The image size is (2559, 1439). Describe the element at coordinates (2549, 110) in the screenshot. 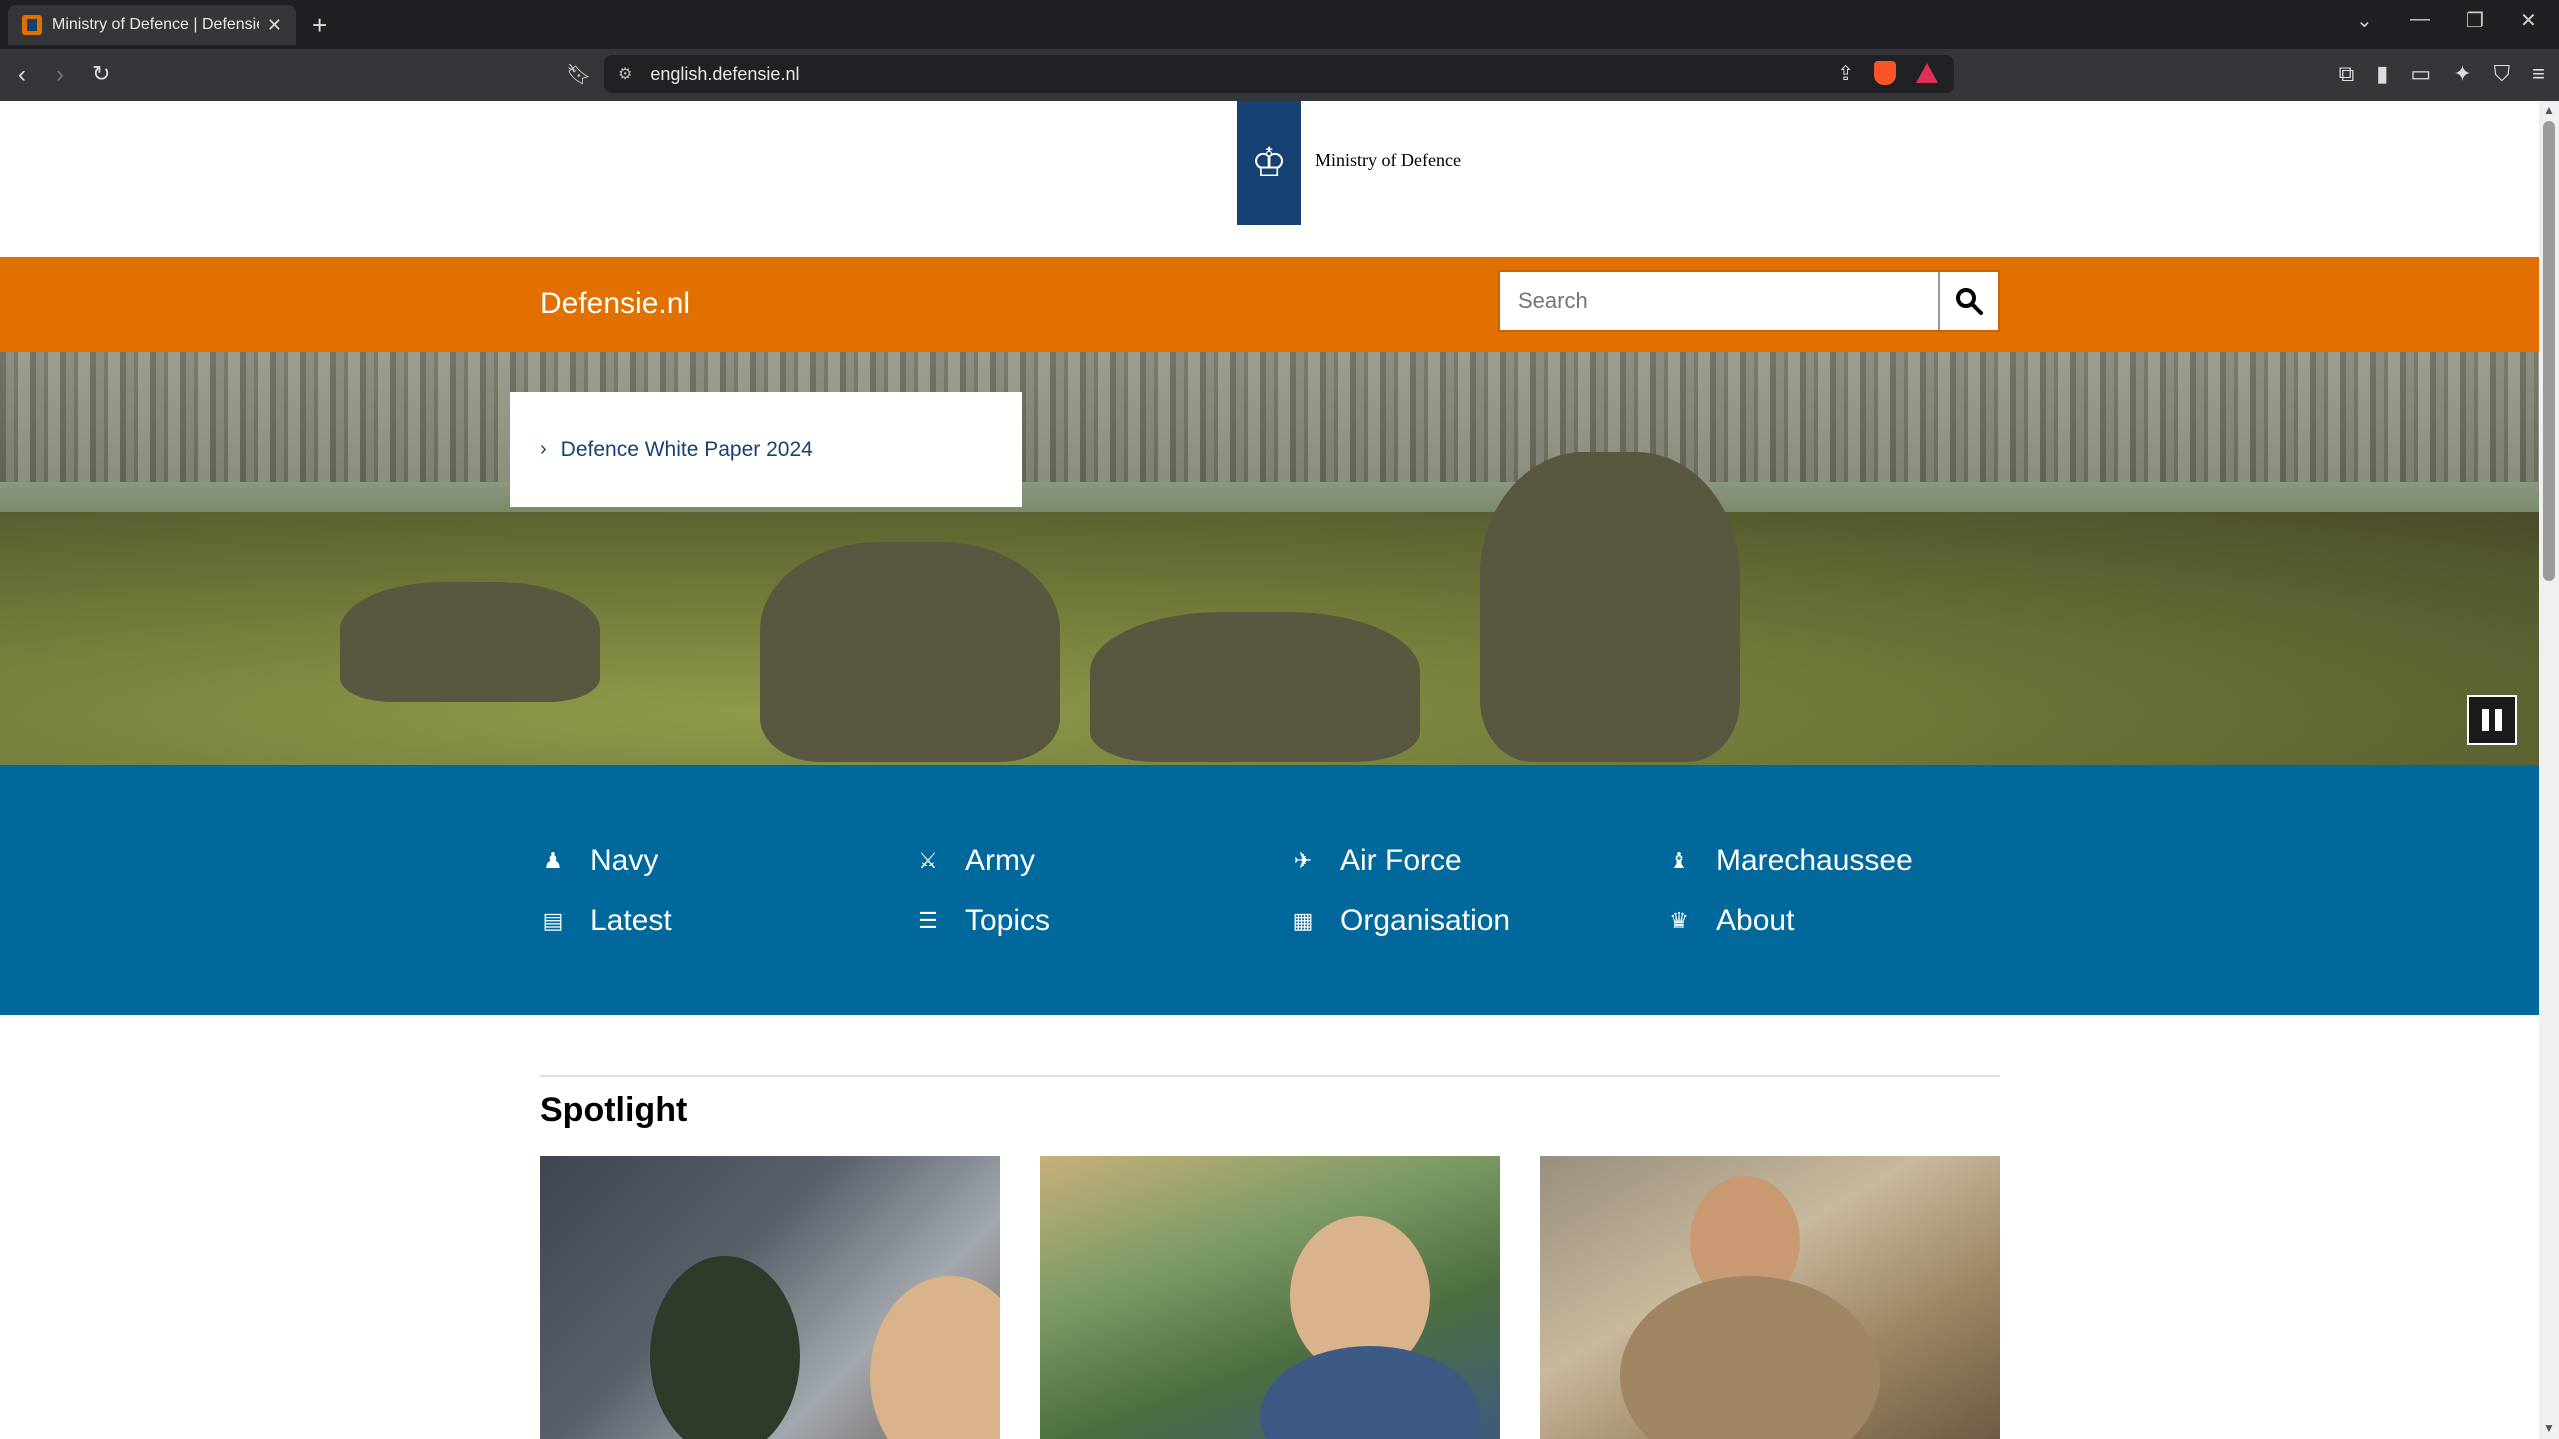

I see `scroll-up-icon: ▲` at that location.